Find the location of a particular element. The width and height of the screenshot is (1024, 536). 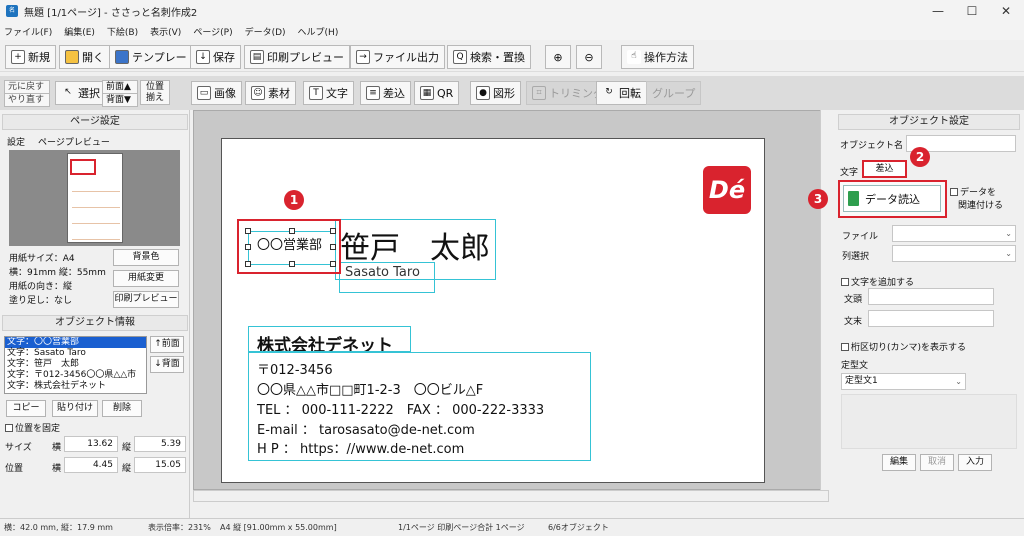

zoom-out-button: ⊖ is located at coordinates (589, 57).